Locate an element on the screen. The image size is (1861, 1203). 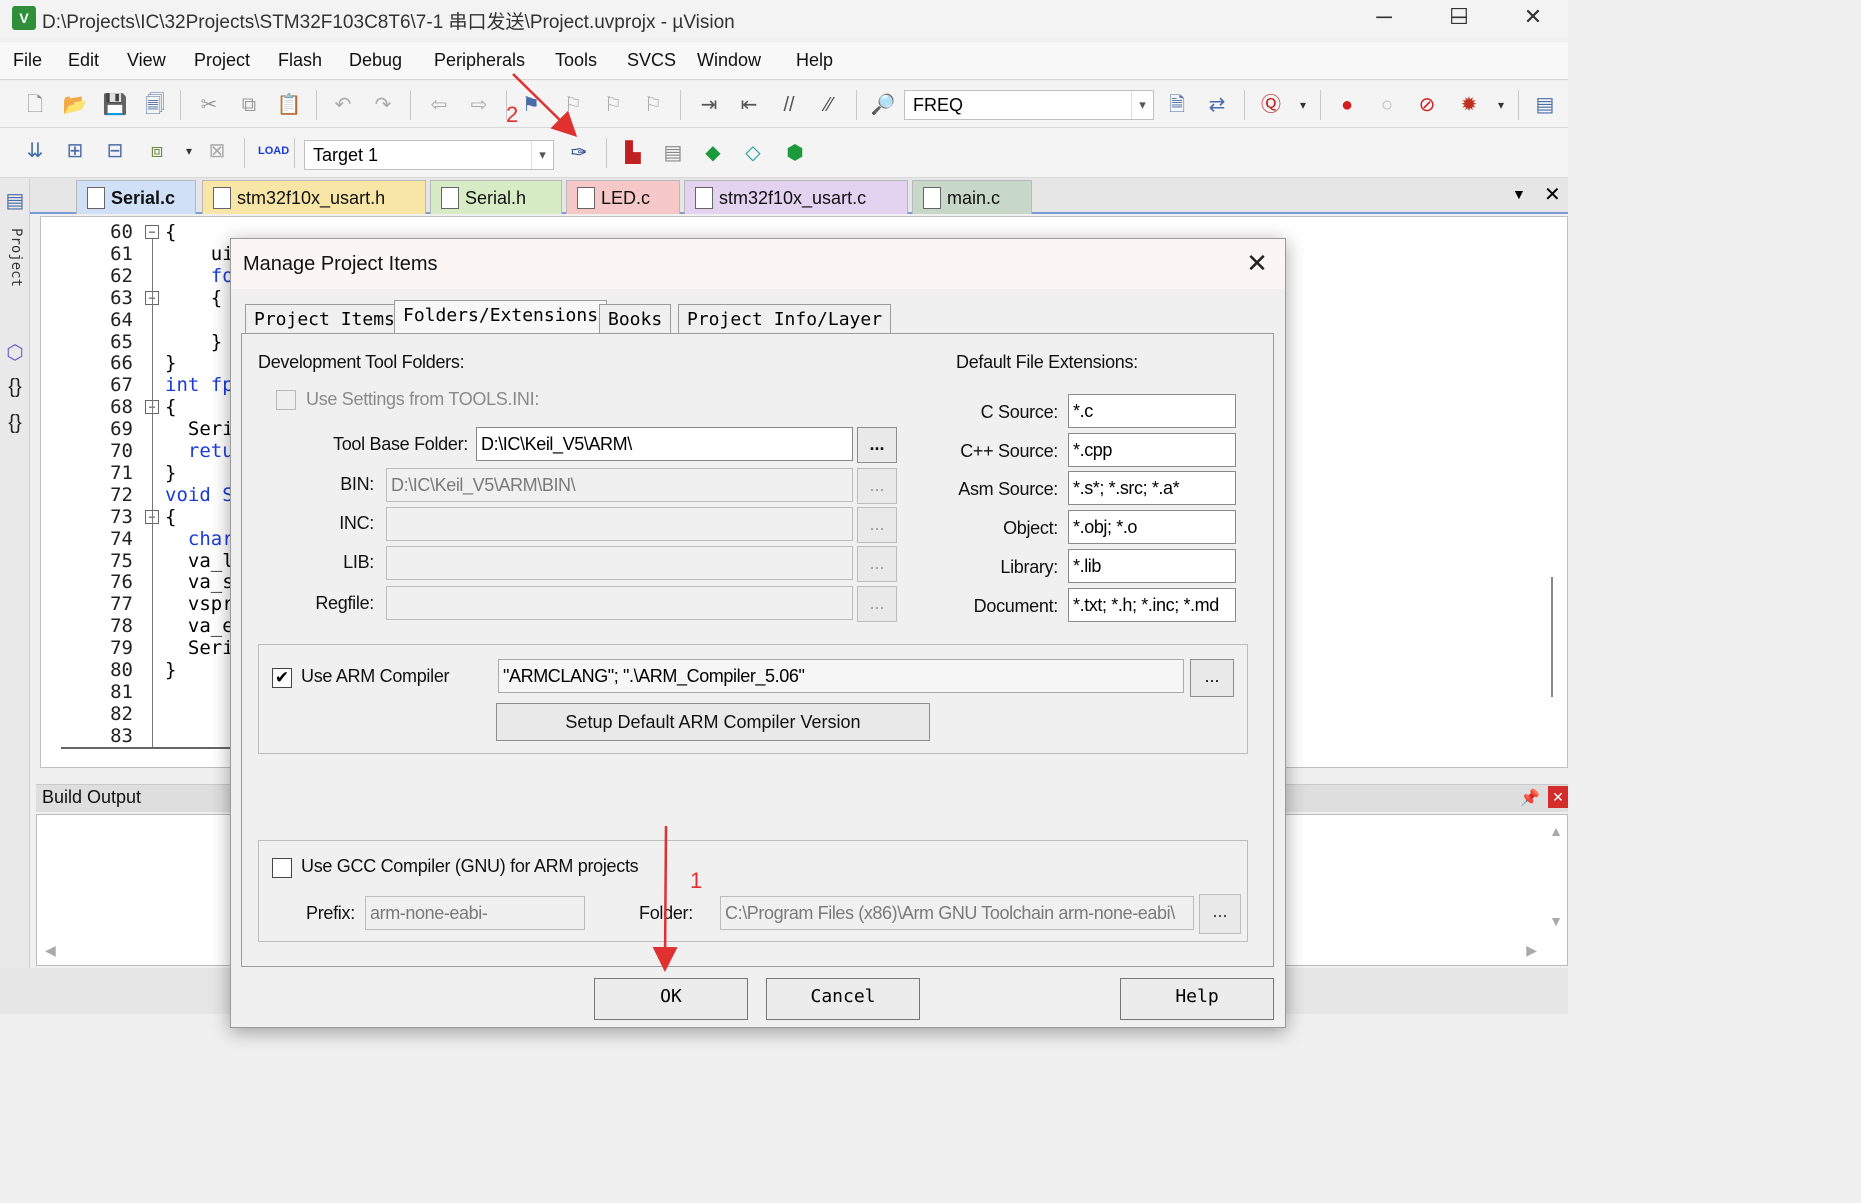
annotation-step-2: 2 is located at coordinates (512, 114).